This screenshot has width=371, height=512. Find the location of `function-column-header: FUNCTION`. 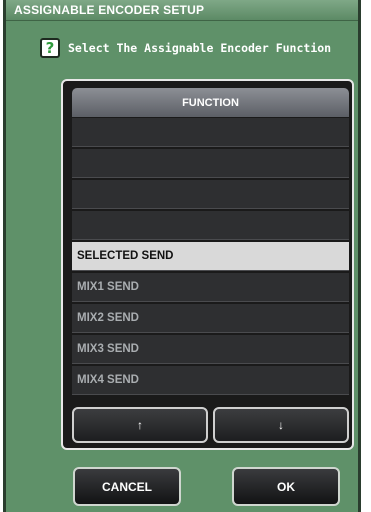

function-column-header: FUNCTION is located at coordinates (210, 102).